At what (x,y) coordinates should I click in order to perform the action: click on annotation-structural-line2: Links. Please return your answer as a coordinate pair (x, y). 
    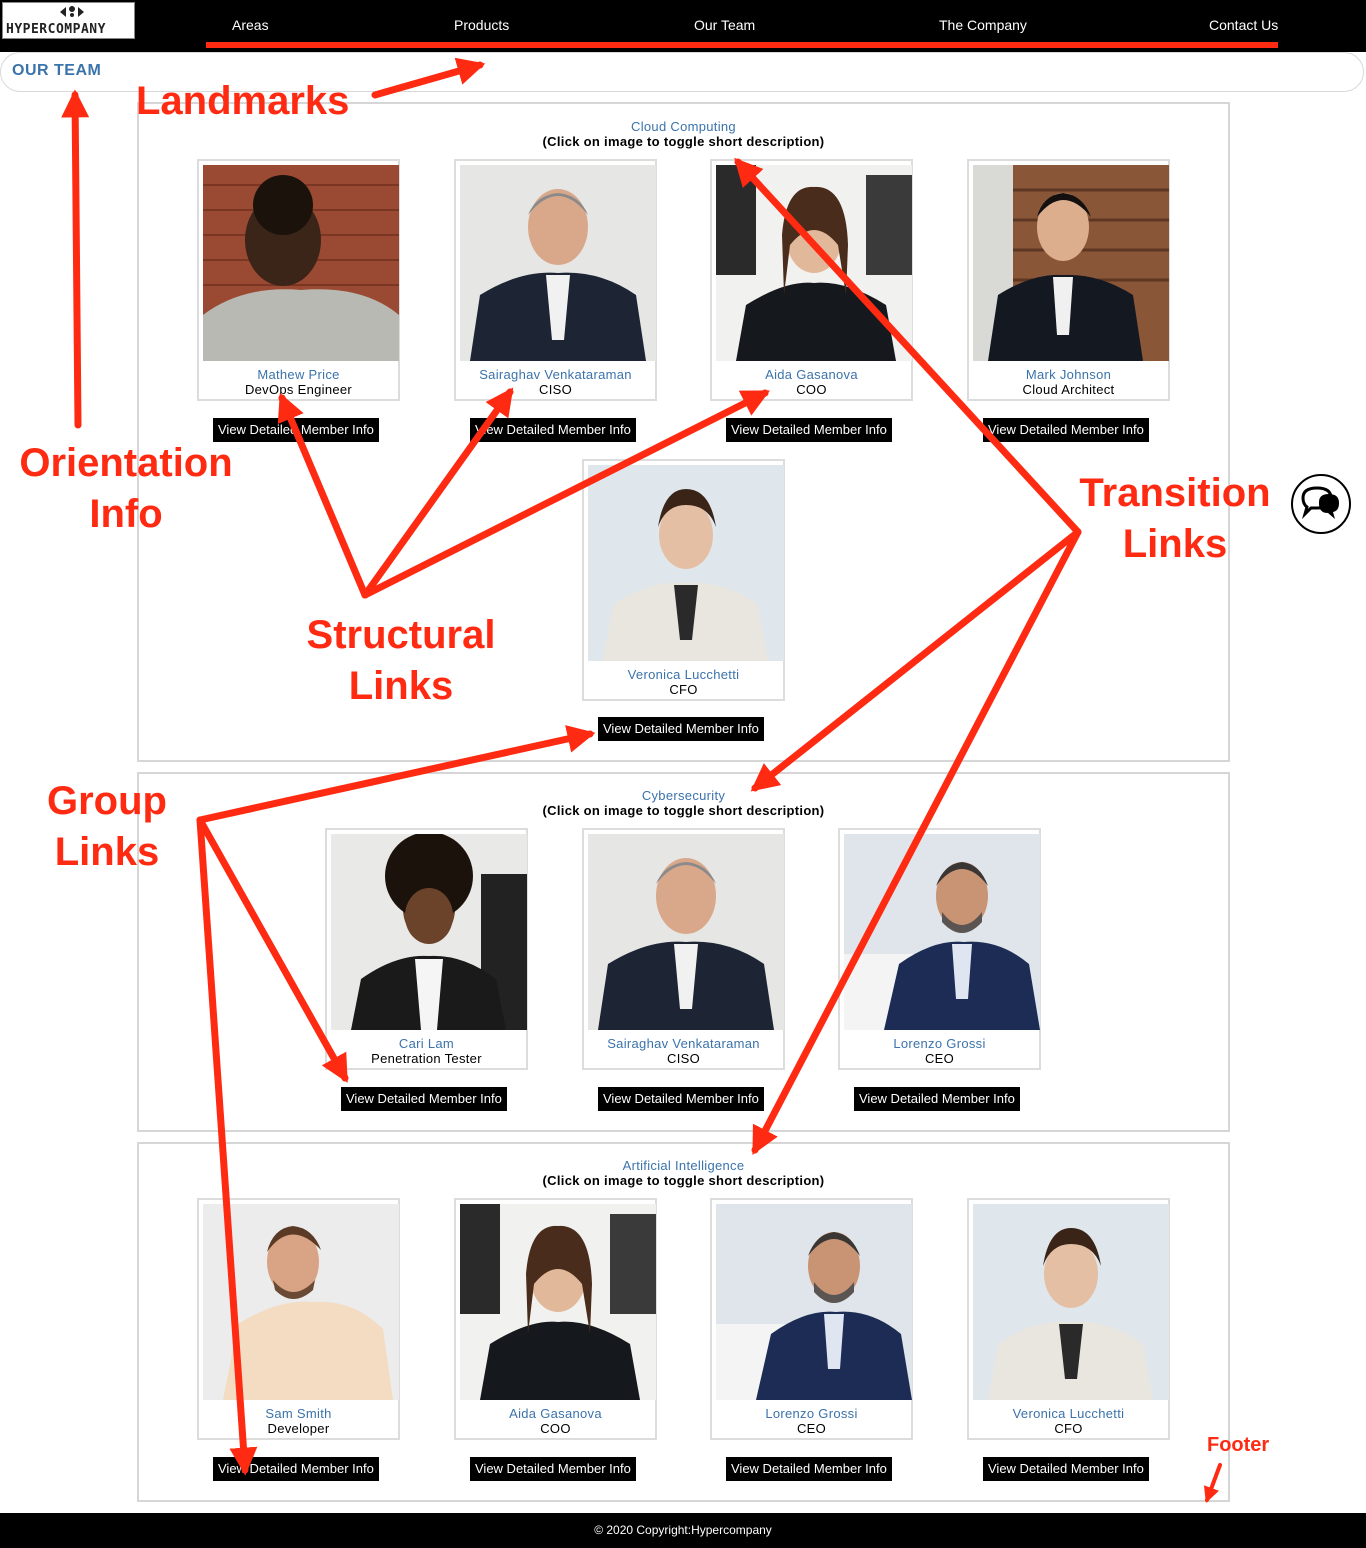
    Looking at the image, I should click on (401, 686).